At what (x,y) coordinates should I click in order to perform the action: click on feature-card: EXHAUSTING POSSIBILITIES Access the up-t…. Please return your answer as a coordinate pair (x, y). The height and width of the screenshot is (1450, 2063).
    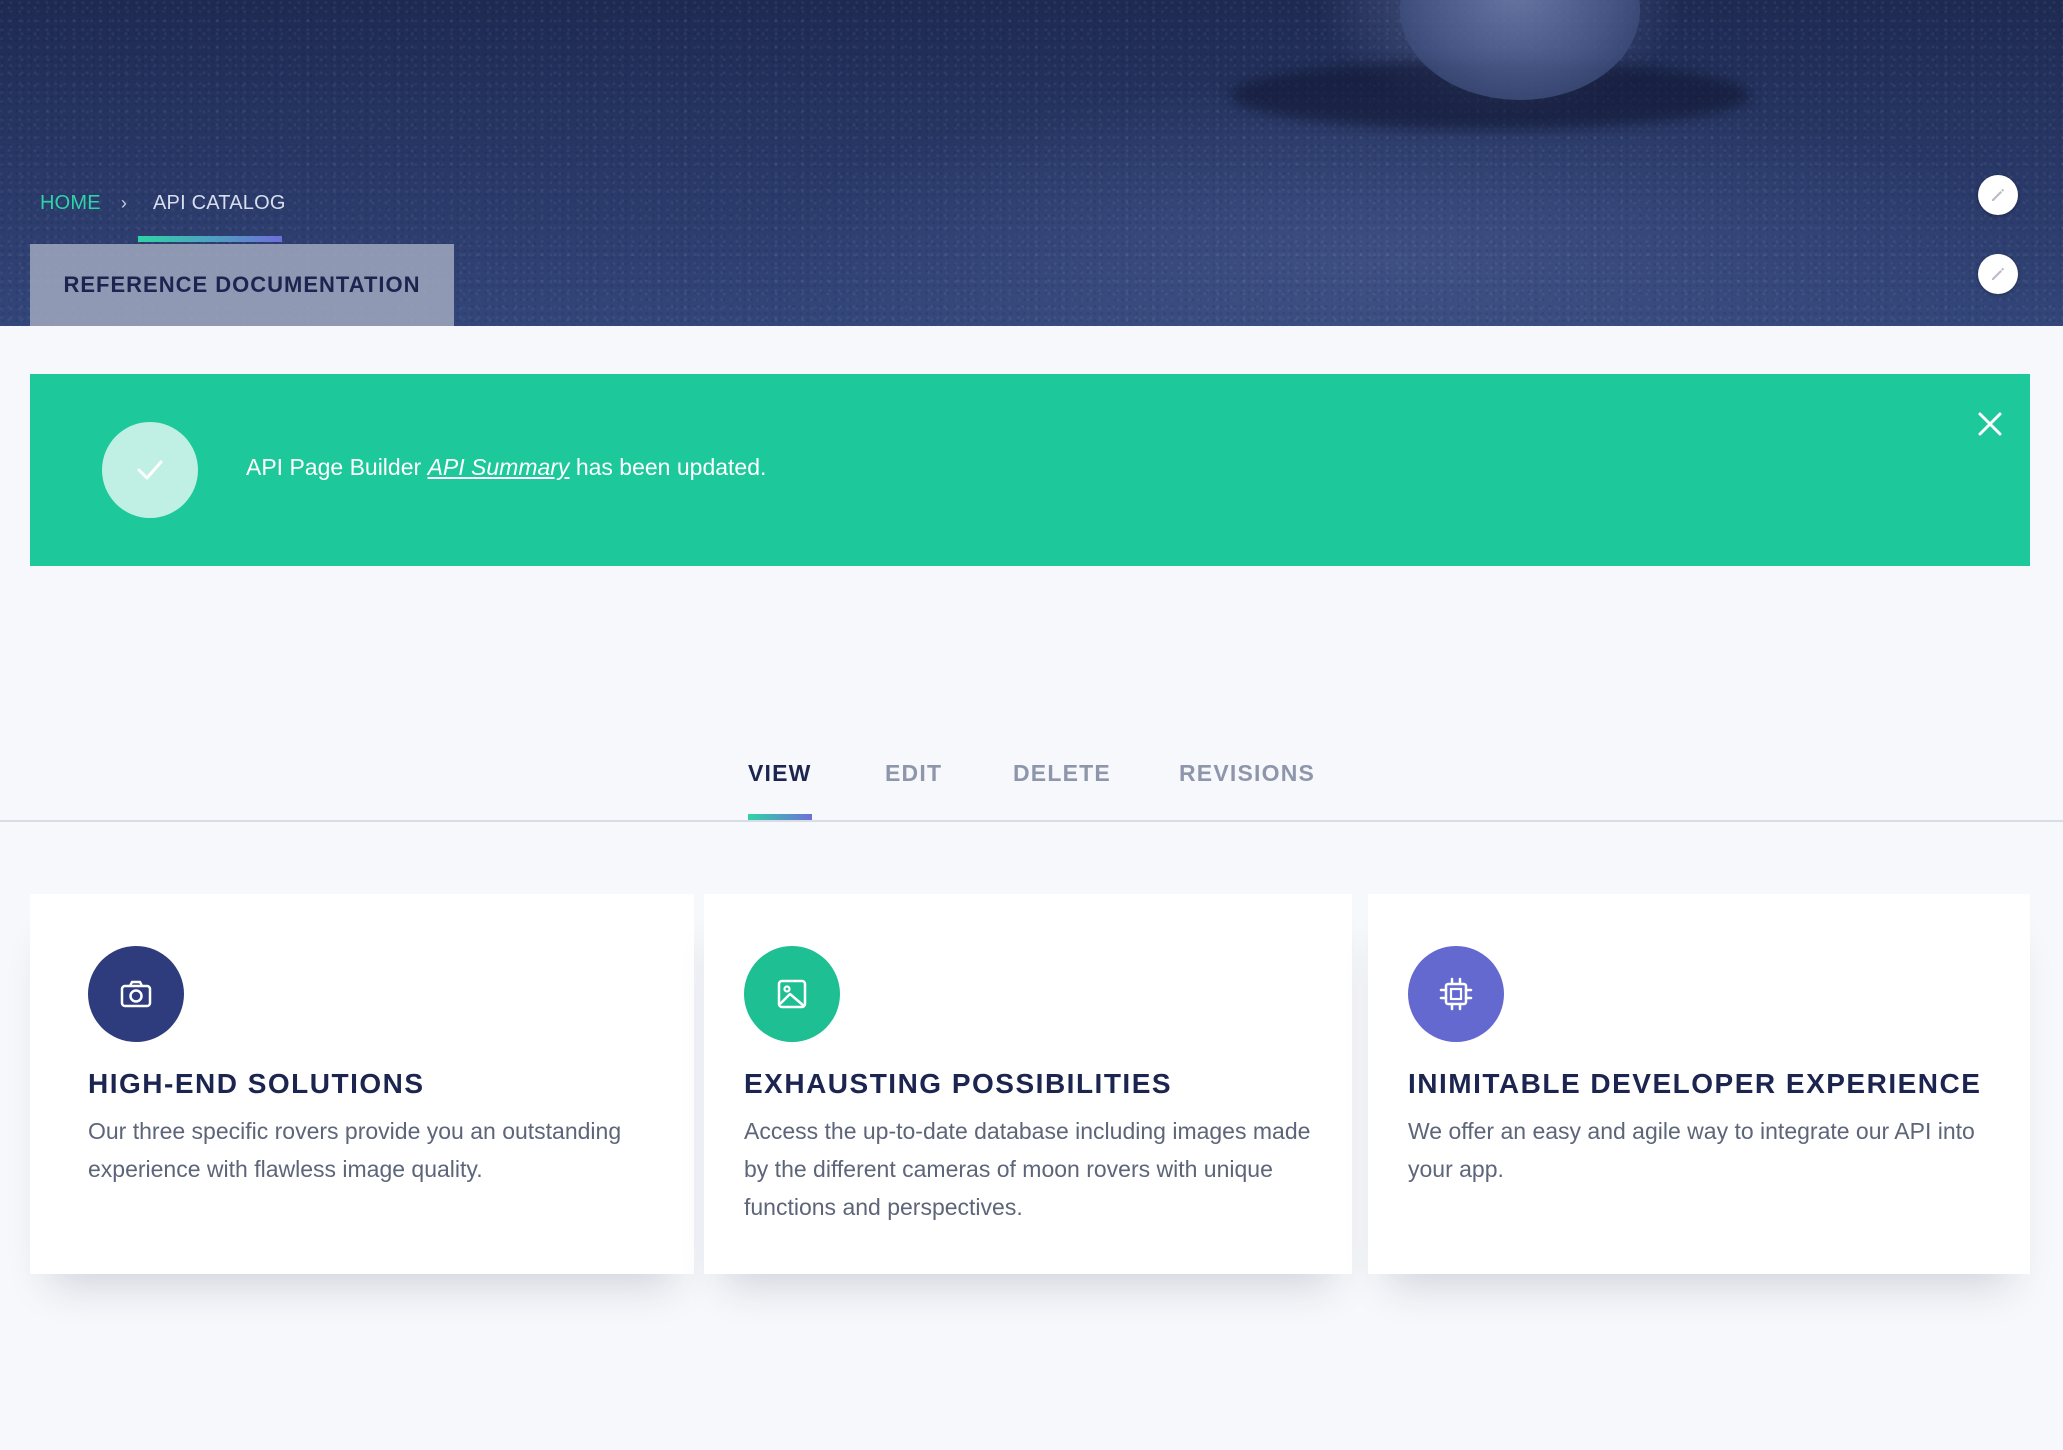
    Looking at the image, I should click on (1028, 1084).